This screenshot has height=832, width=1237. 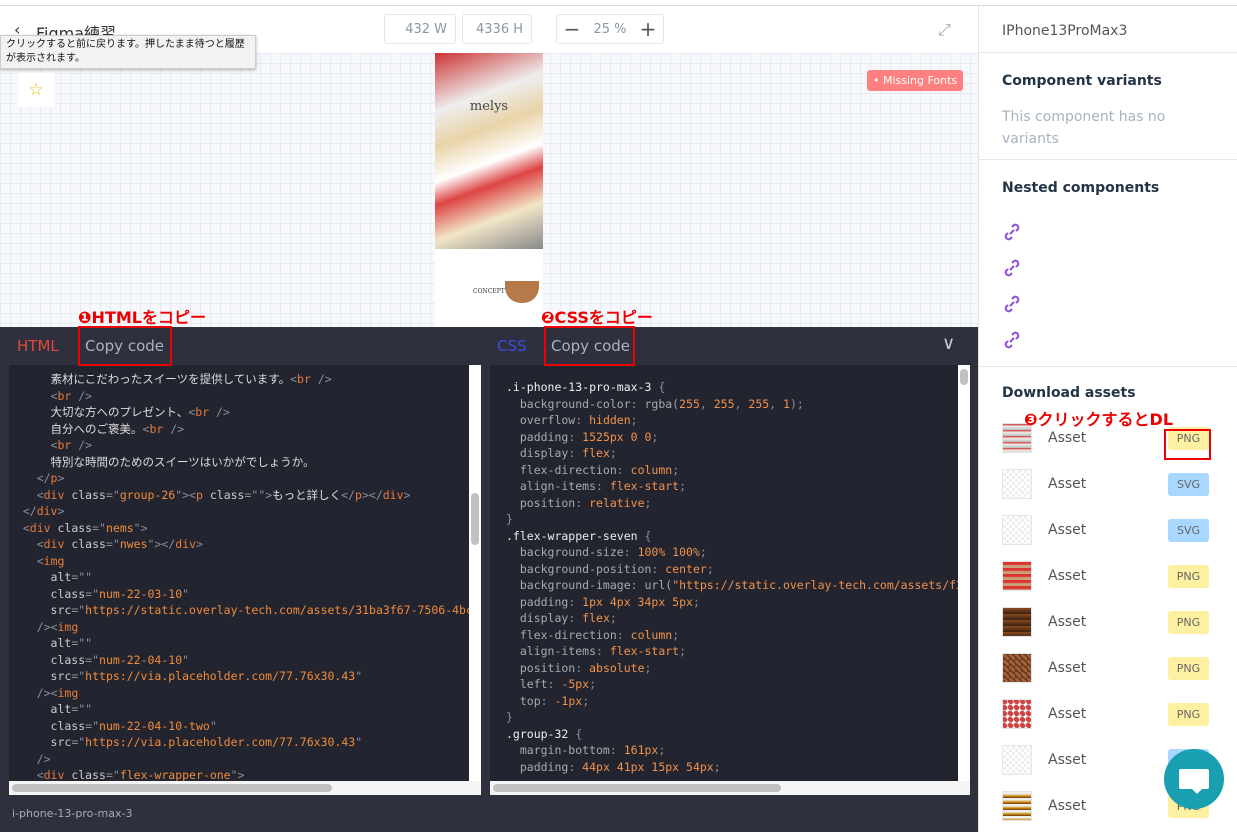 I want to click on code-line: /><img, so click(x=245, y=627).